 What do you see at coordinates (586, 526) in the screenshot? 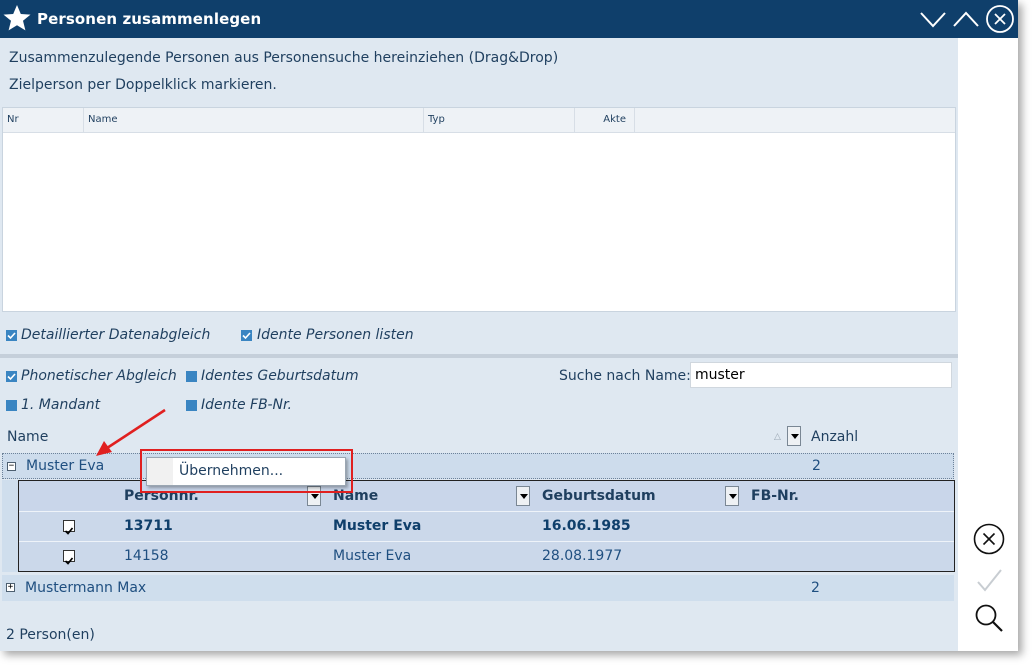
I see `person-birthdate: 16.06.1985` at bounding box center [586, 526].